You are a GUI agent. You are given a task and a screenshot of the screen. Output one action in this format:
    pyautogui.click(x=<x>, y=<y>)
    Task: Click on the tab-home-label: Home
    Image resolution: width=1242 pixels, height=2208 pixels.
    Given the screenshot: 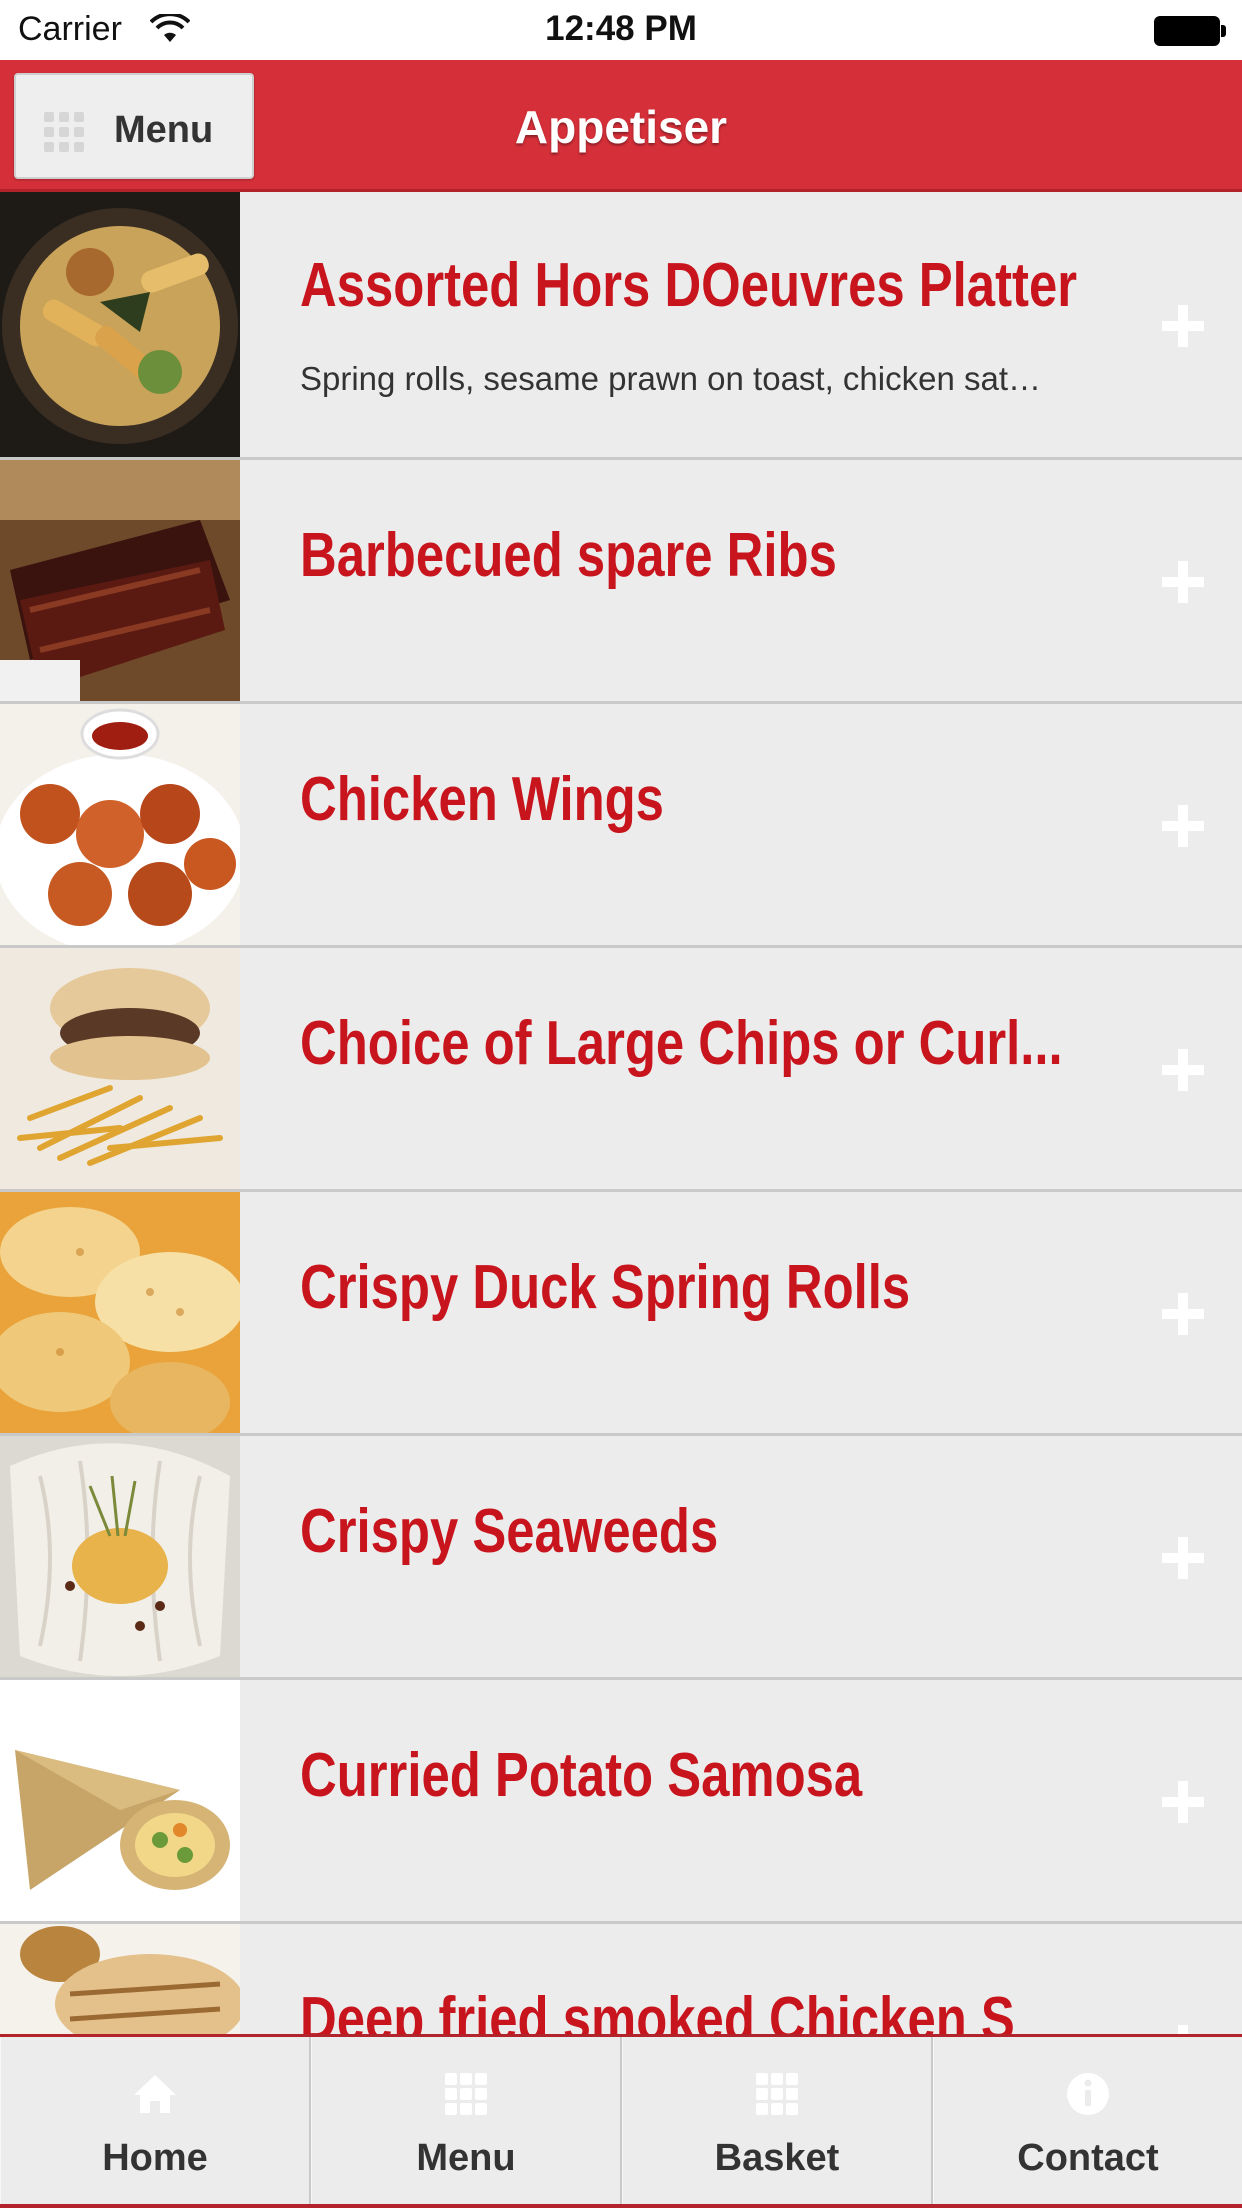 What is the action you would take?
    pyautogui.click(x=155, y=2158)
    